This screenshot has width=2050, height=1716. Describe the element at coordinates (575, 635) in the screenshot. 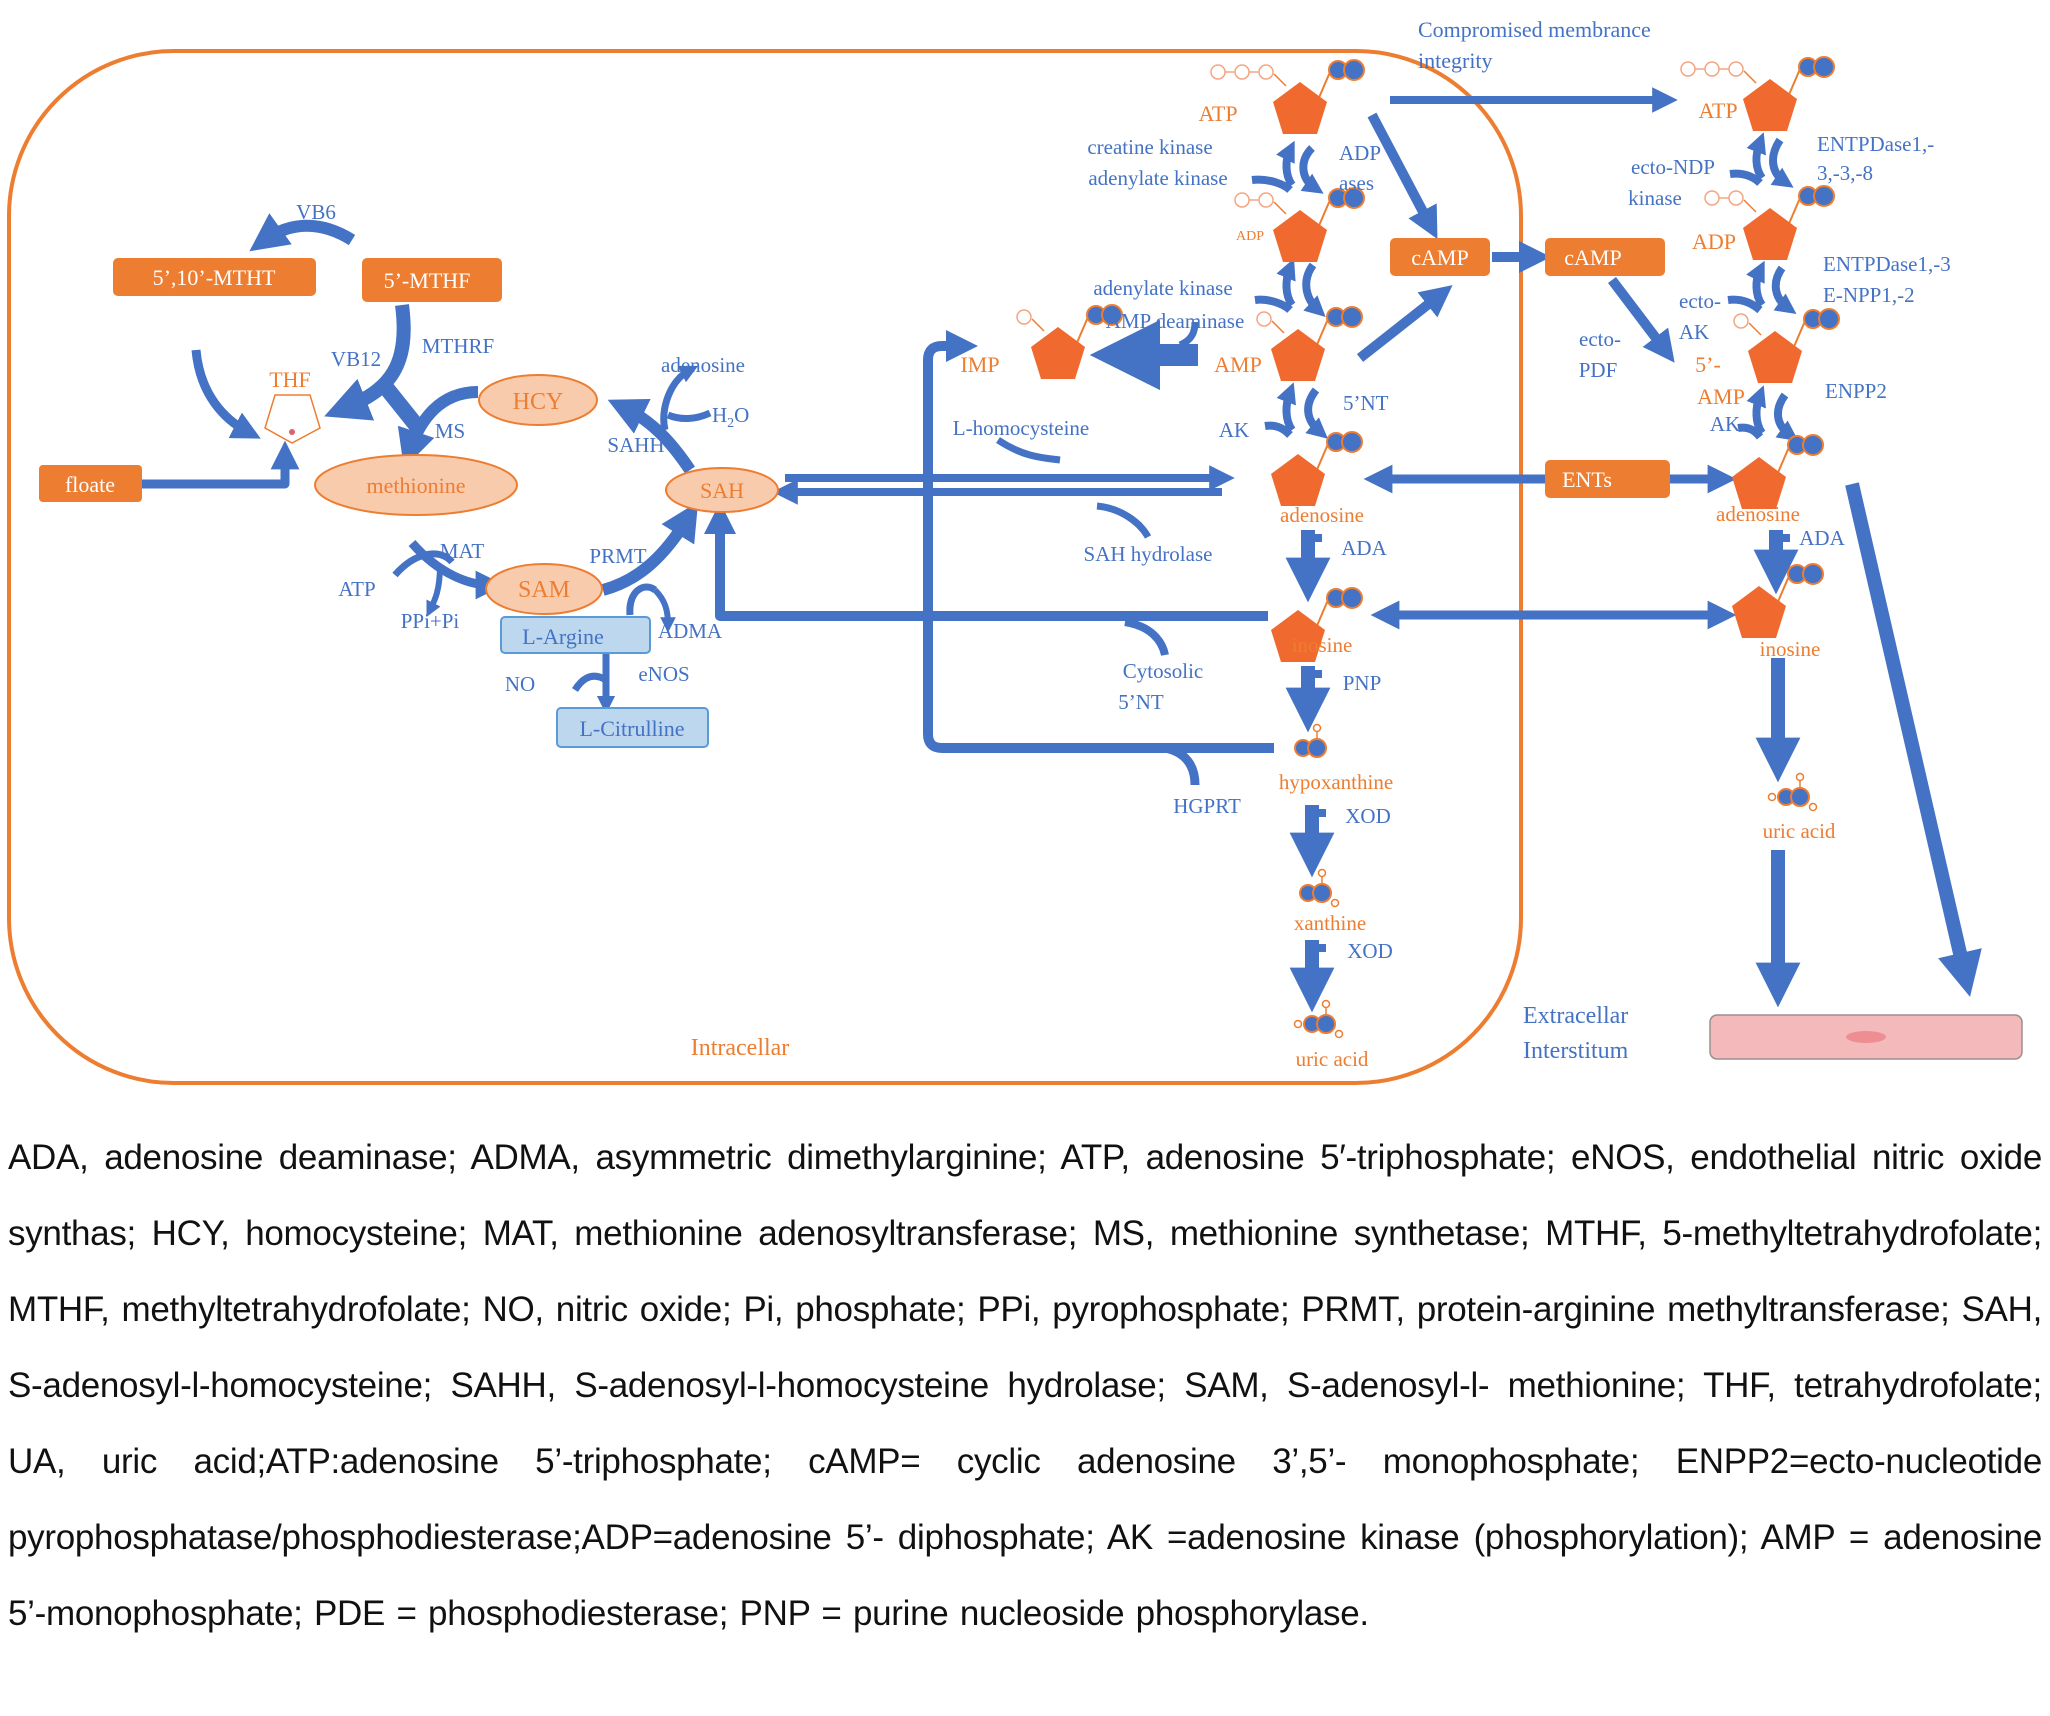

I see `box-l-argine: L-Argine` at that location.